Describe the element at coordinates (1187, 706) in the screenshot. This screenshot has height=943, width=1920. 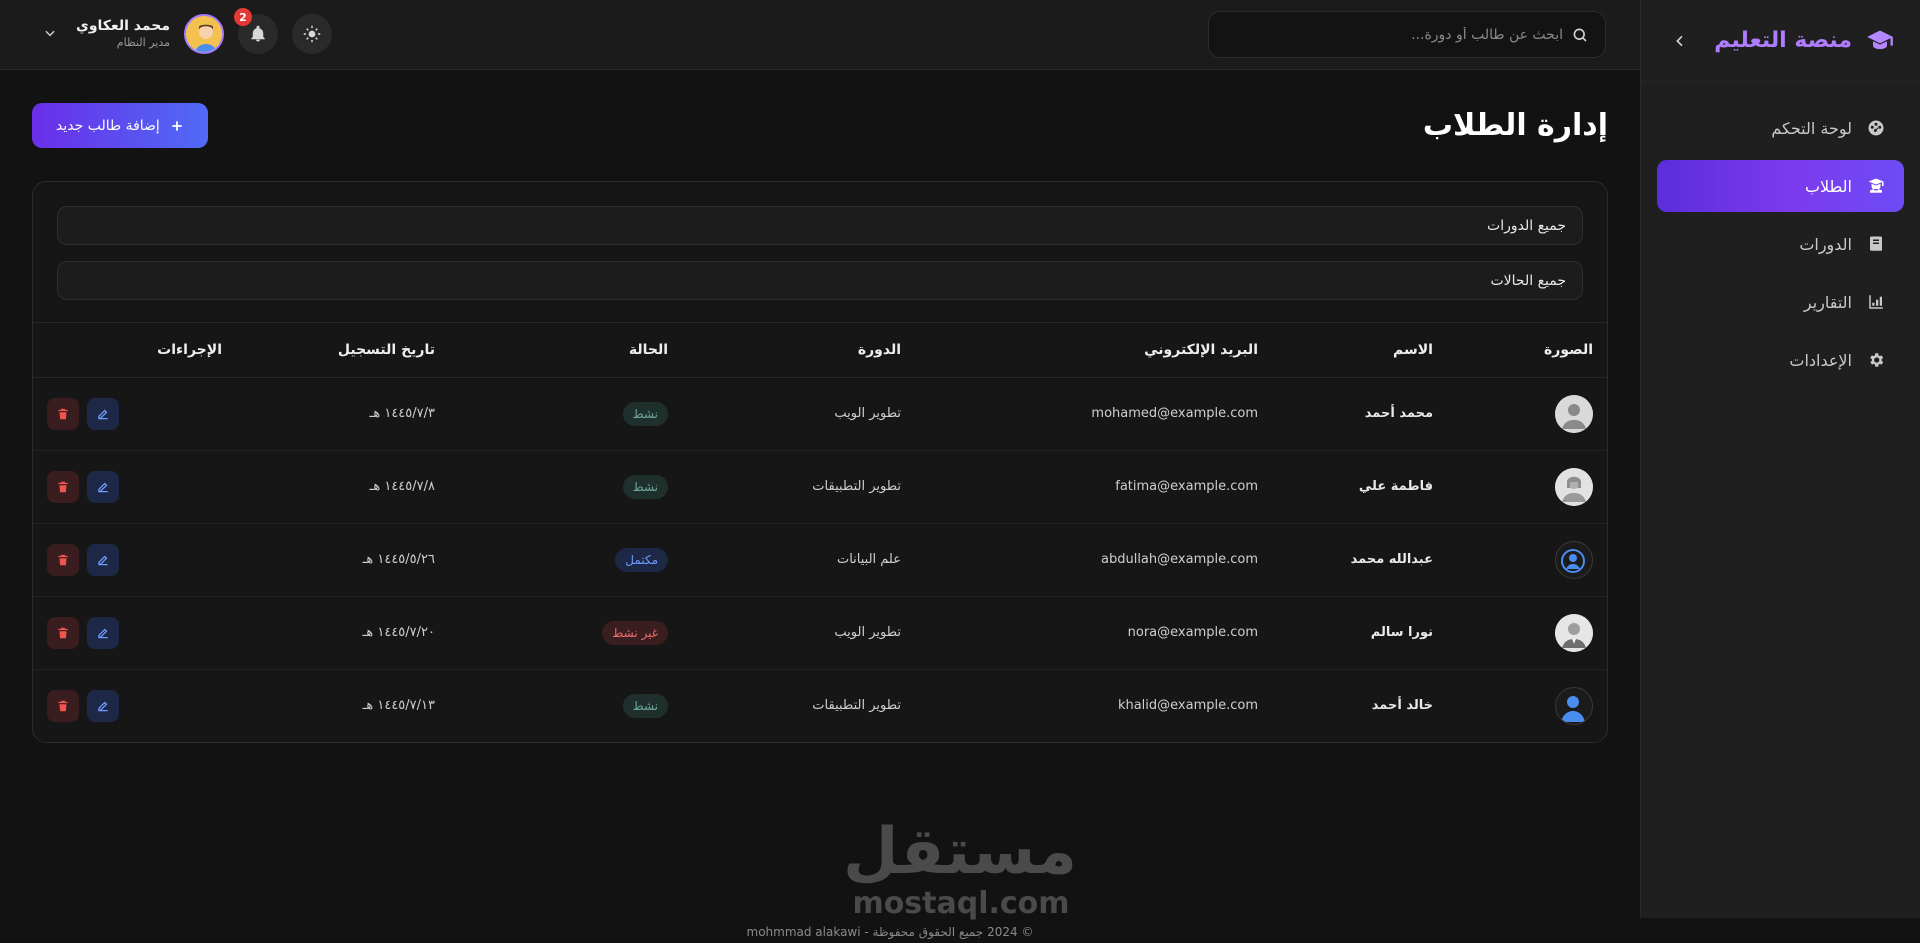
I see `student-email: khalid@example.com` at that location.